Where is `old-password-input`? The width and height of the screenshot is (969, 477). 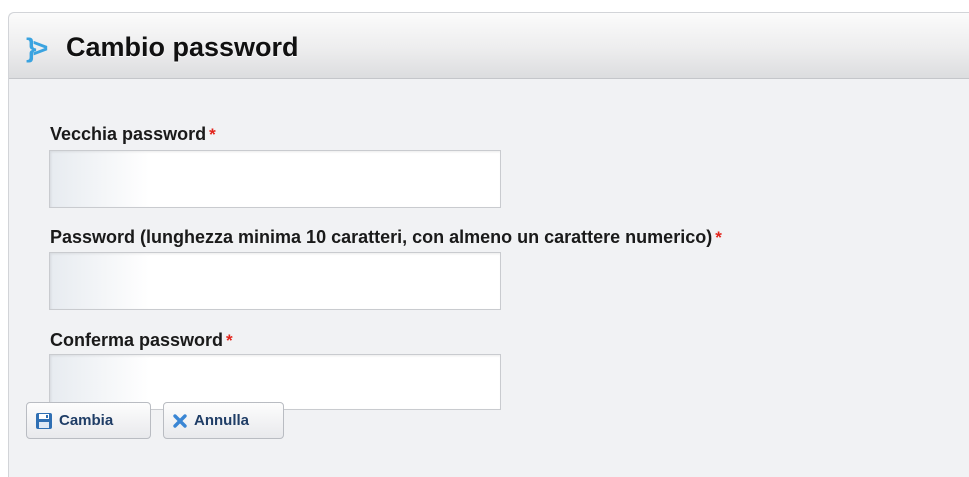 old-password-input is located at coordinates (275, 179).